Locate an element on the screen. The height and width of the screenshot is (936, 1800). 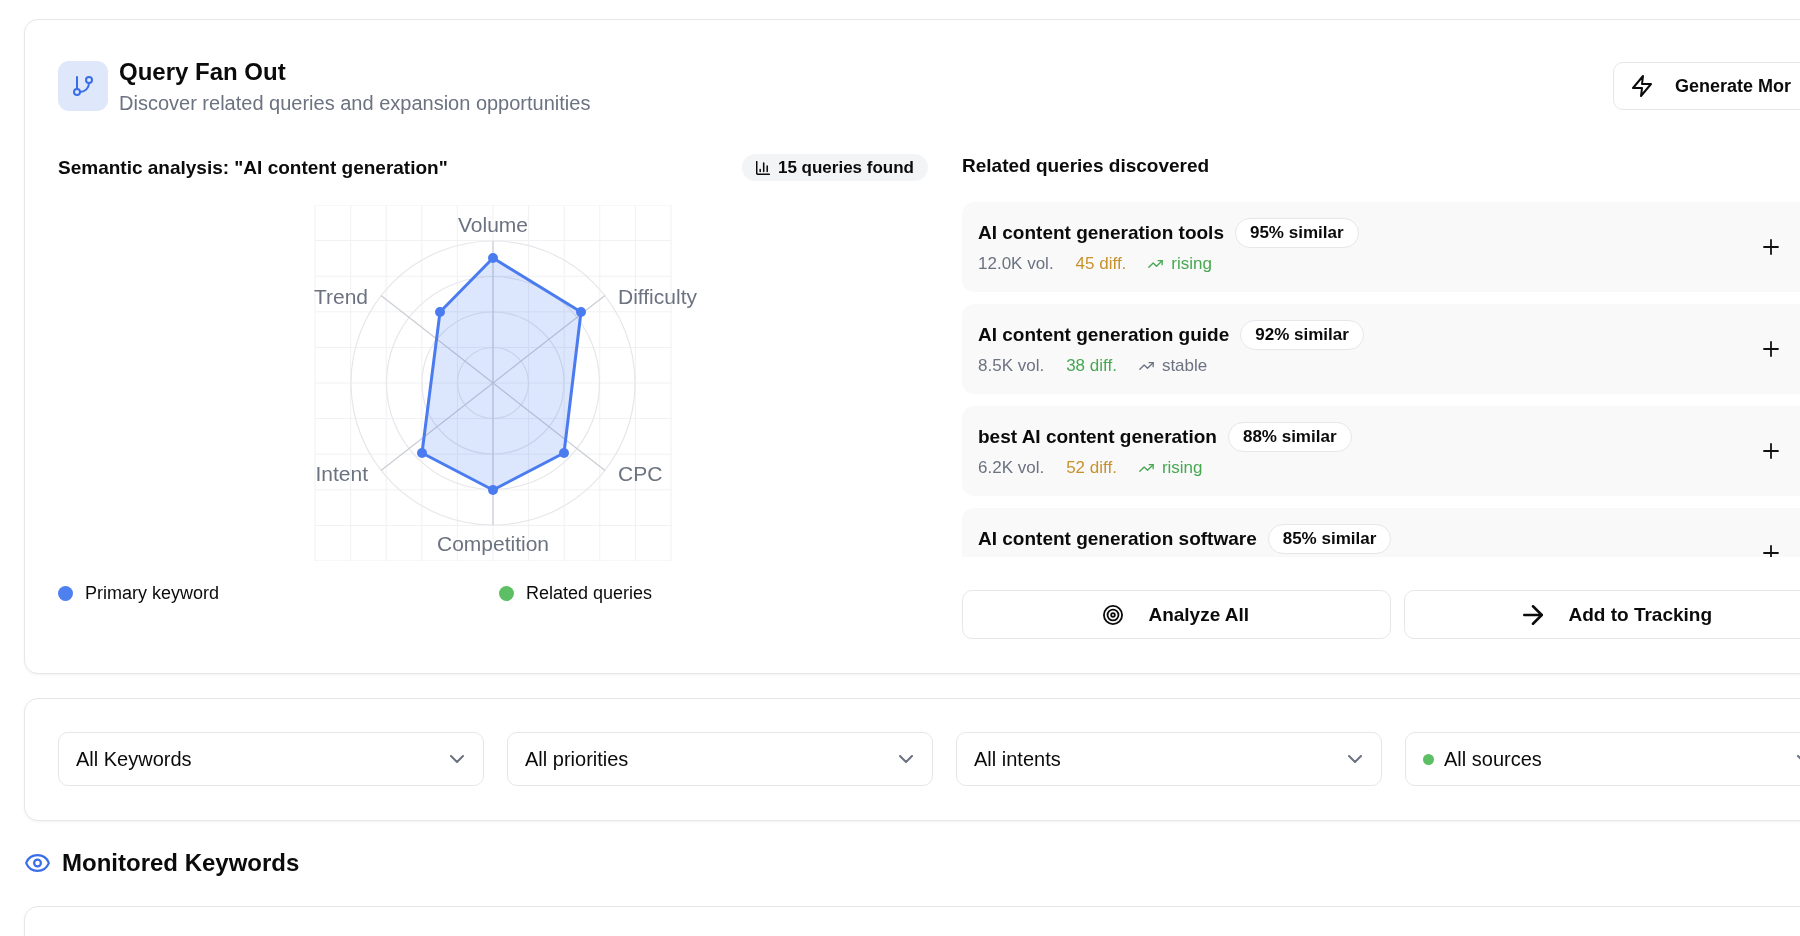
query-title: AI content generation guide is located at coordinates (1104, 335).